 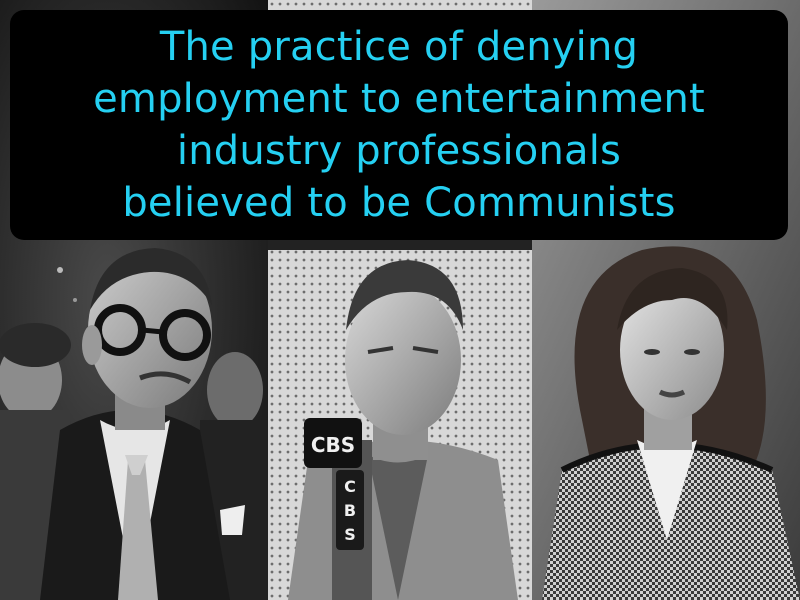 I want to click on cbs-vertical-letter-b: B, so click(x=350, y=510).